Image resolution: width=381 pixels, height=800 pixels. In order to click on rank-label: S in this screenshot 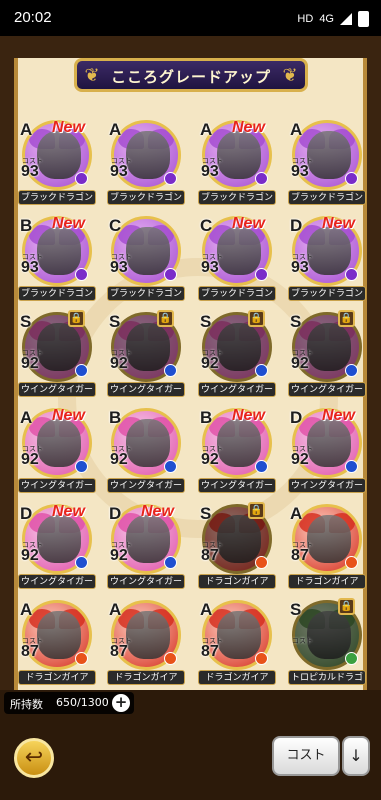, I will do `click(206, 321)`.